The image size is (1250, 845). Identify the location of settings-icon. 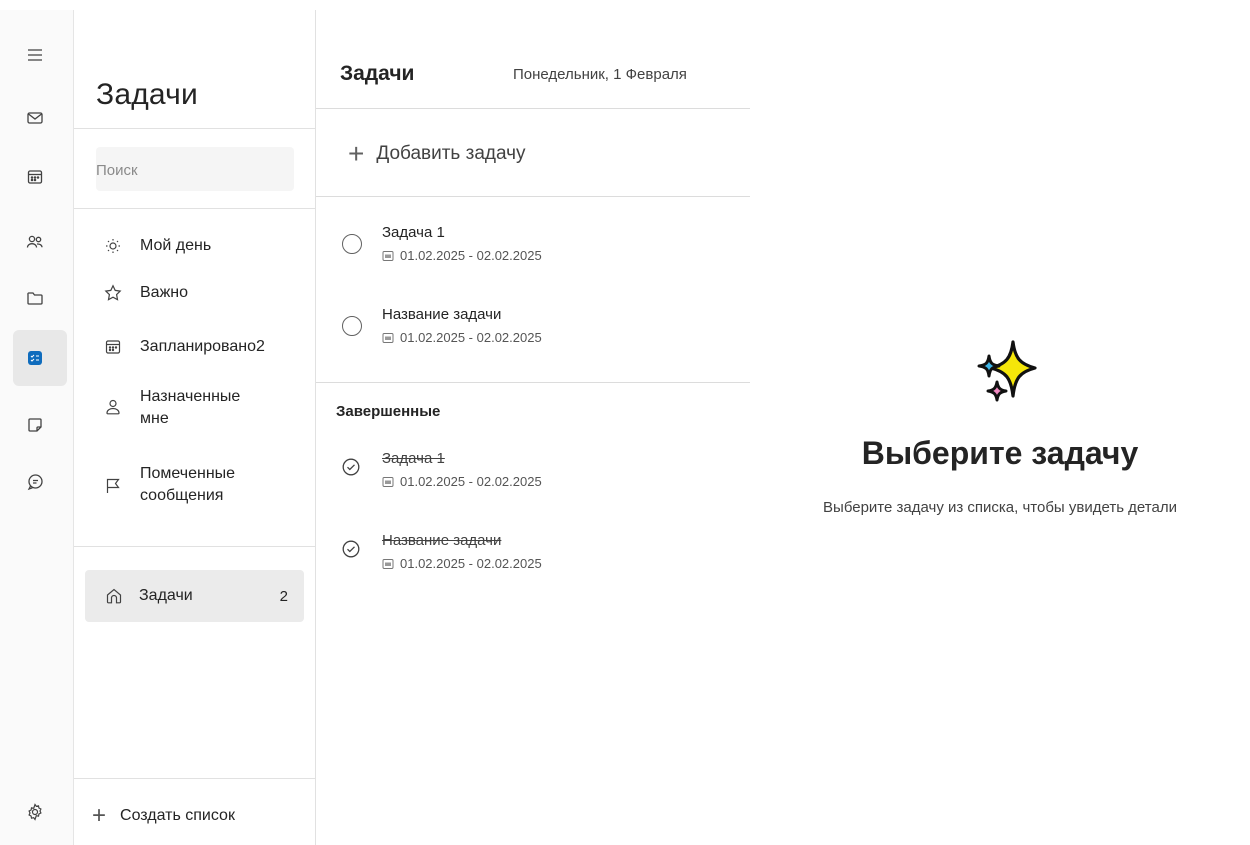
(35, 812).